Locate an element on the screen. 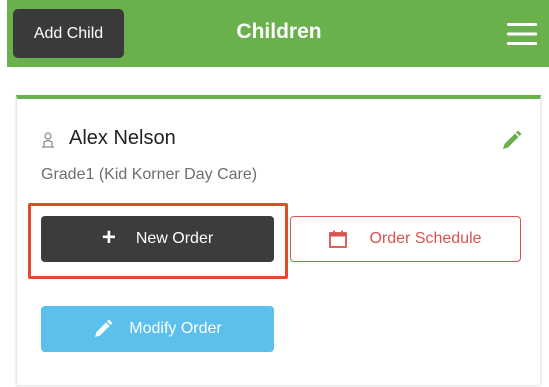 The image size is (549, 387). order-schedule-button: Order Schedule is located at coordinates (405, 239).